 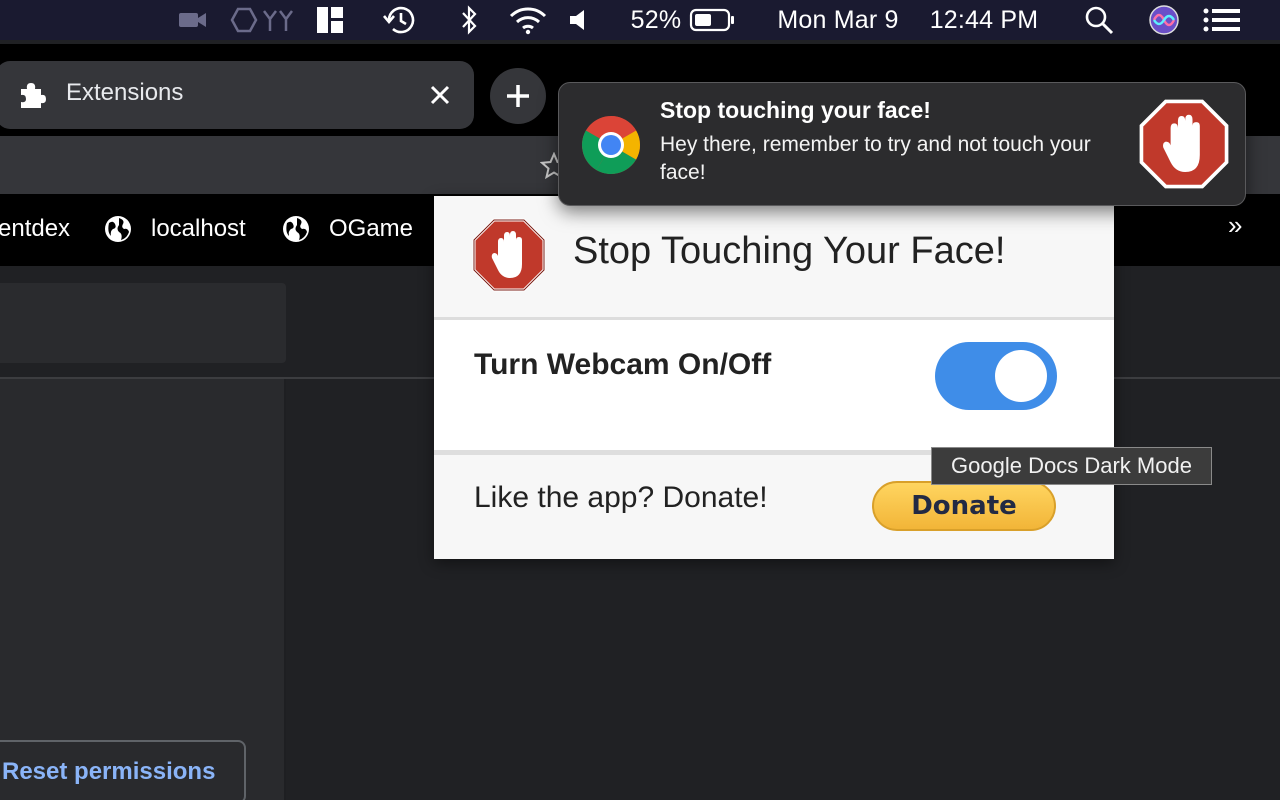 What do you see at coordinates (964, 506) in the screenshot?
I see `donate-button: Donate` at bounding box center [964, 506].